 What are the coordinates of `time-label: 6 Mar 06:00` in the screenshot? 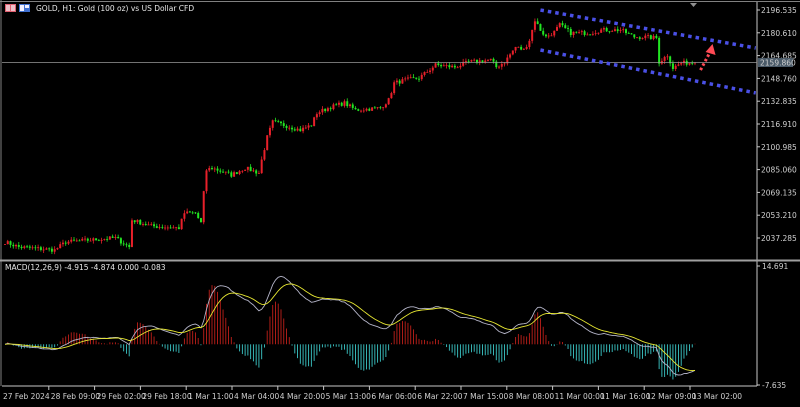 It's located at (394, 396).